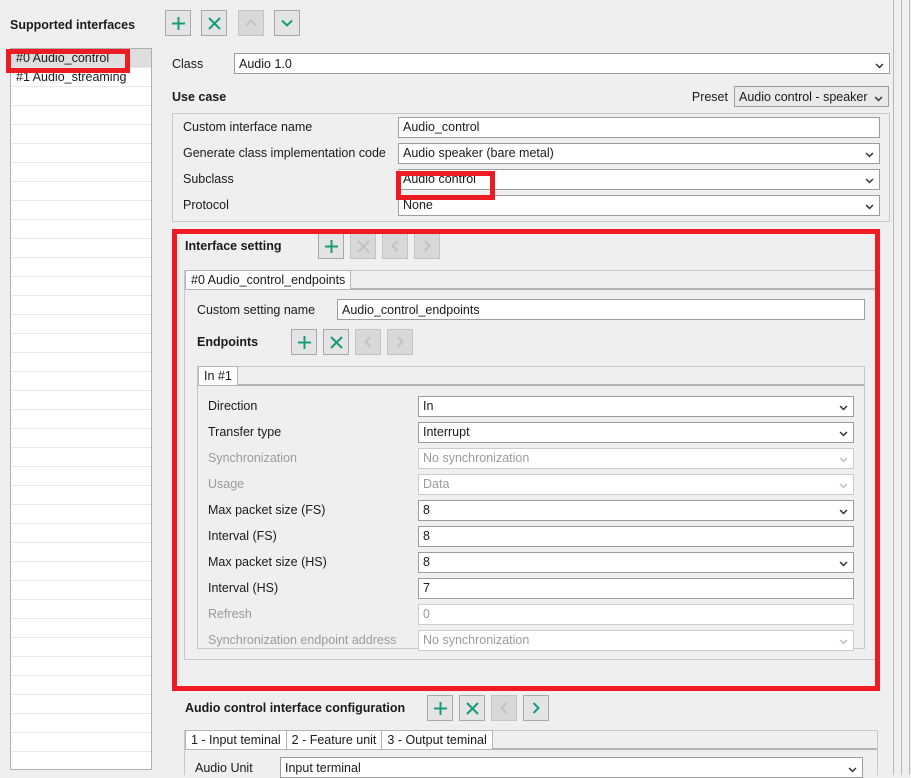 This screenshot has width=911, height=778. Describe the element at coordinates (478, 153) in the screenshot. I see `field-value: Audio speaker (bare metal)` at that location.